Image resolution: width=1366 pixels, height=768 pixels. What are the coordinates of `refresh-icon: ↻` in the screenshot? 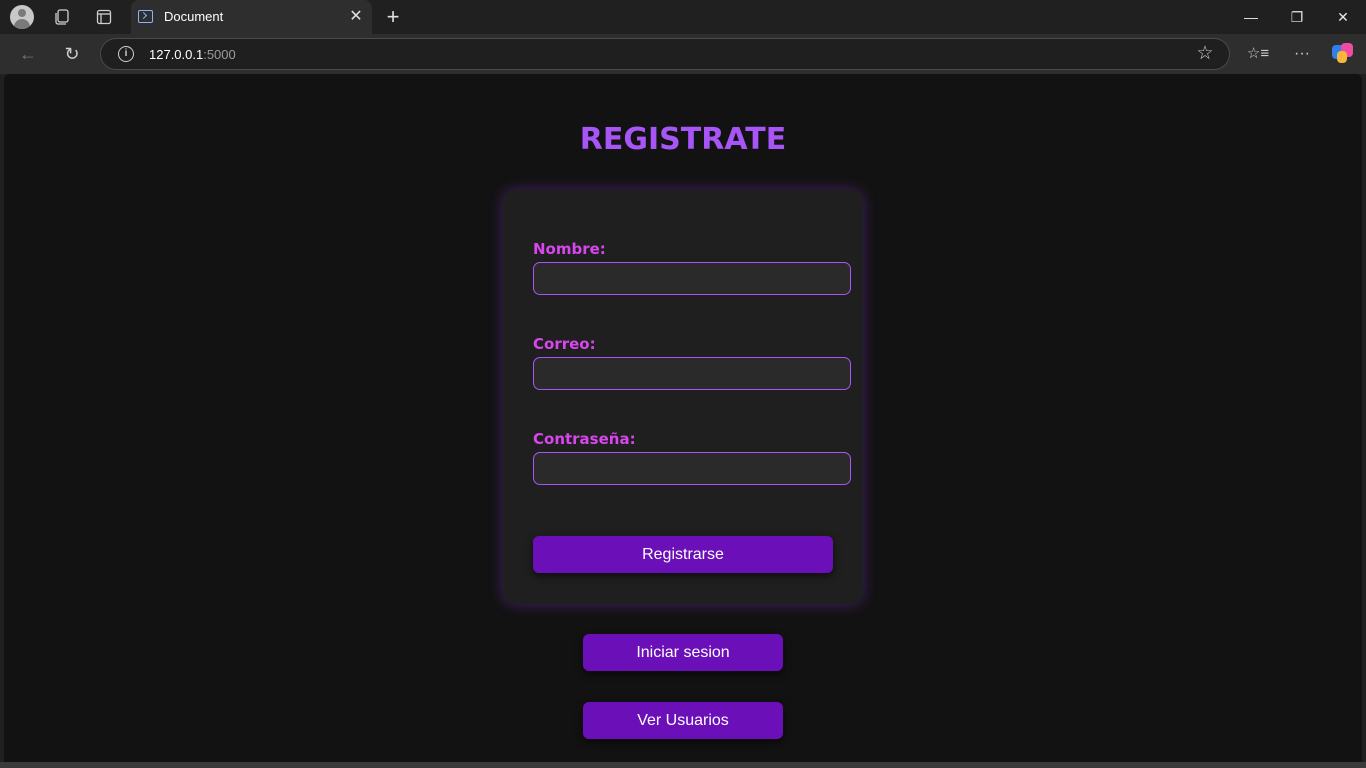 It's located at (72, 54).